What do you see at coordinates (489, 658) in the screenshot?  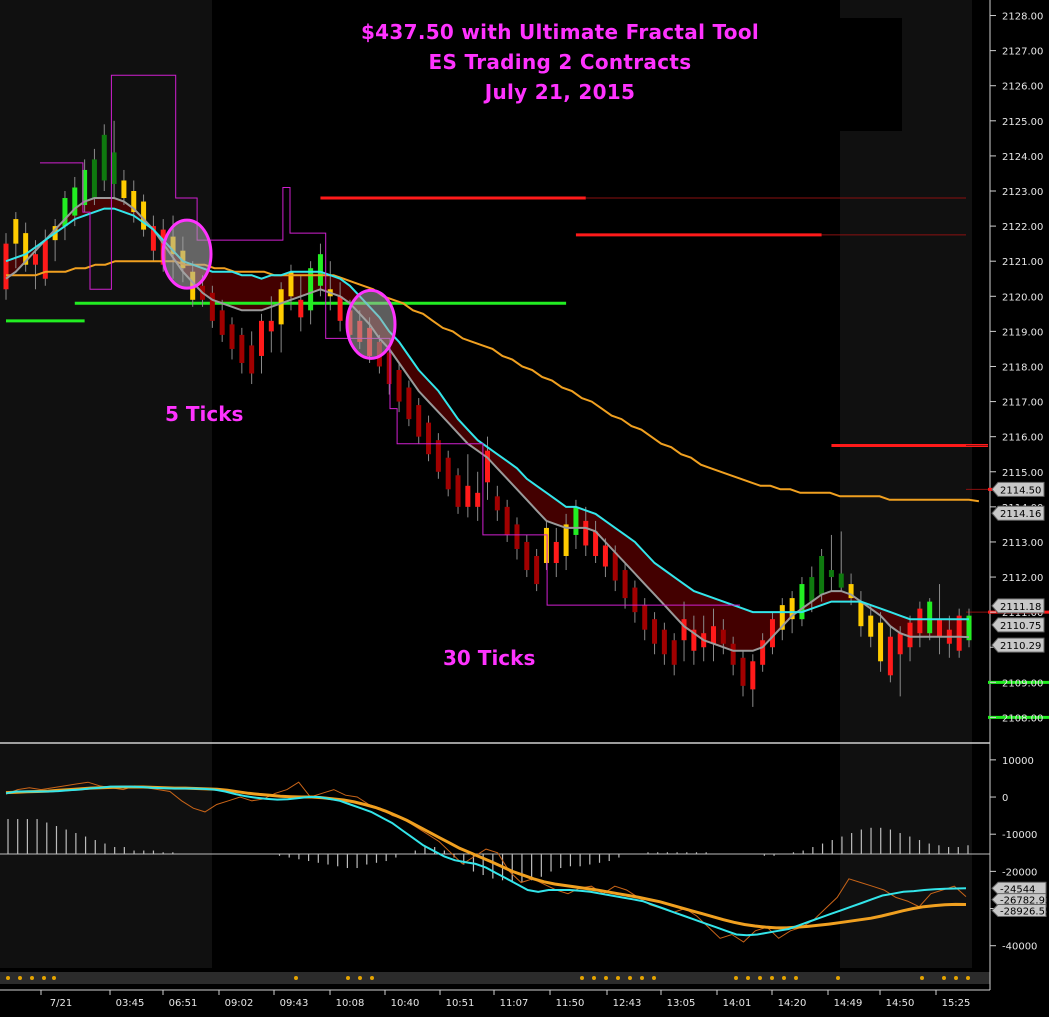 I see `annotation-30-ticks: 30 Ticks` at bounding box center [489, 658].